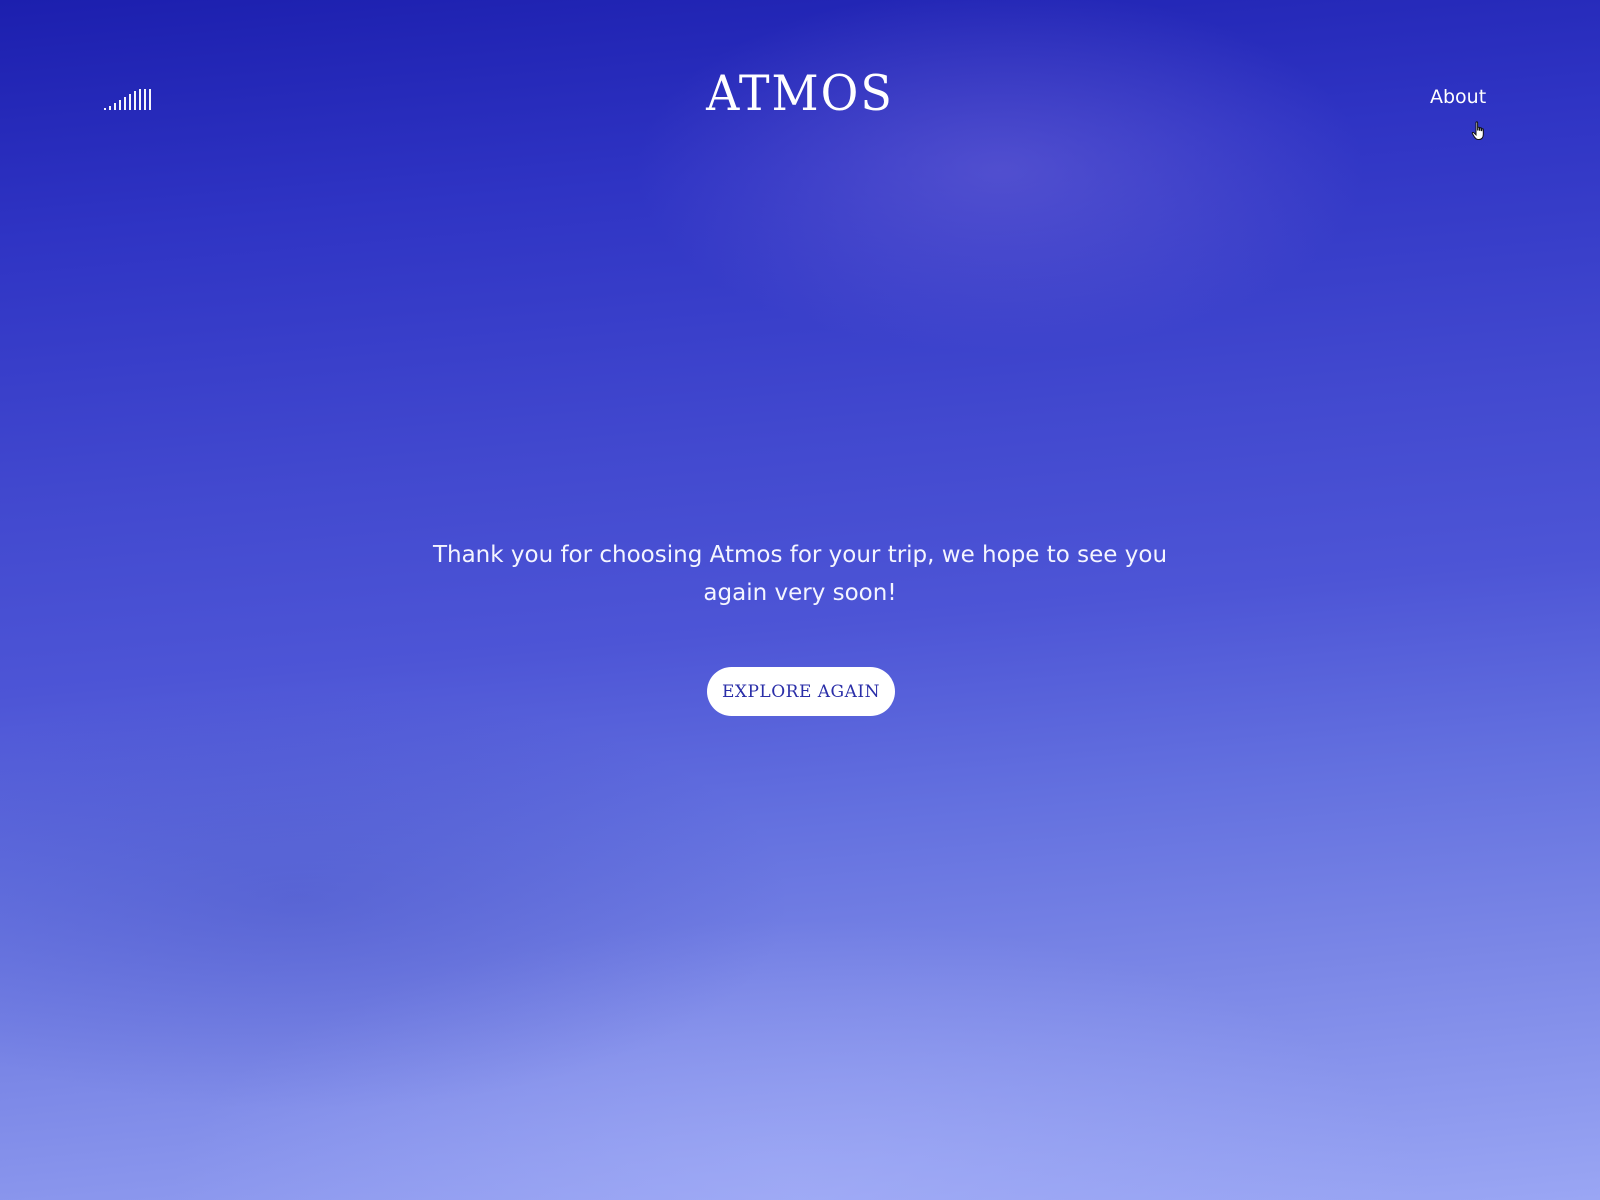 The height and width of the screenshot is (1200, 1600). I want to click on explore-again-button: EXPLORE AGAIN, so click(801, 691).